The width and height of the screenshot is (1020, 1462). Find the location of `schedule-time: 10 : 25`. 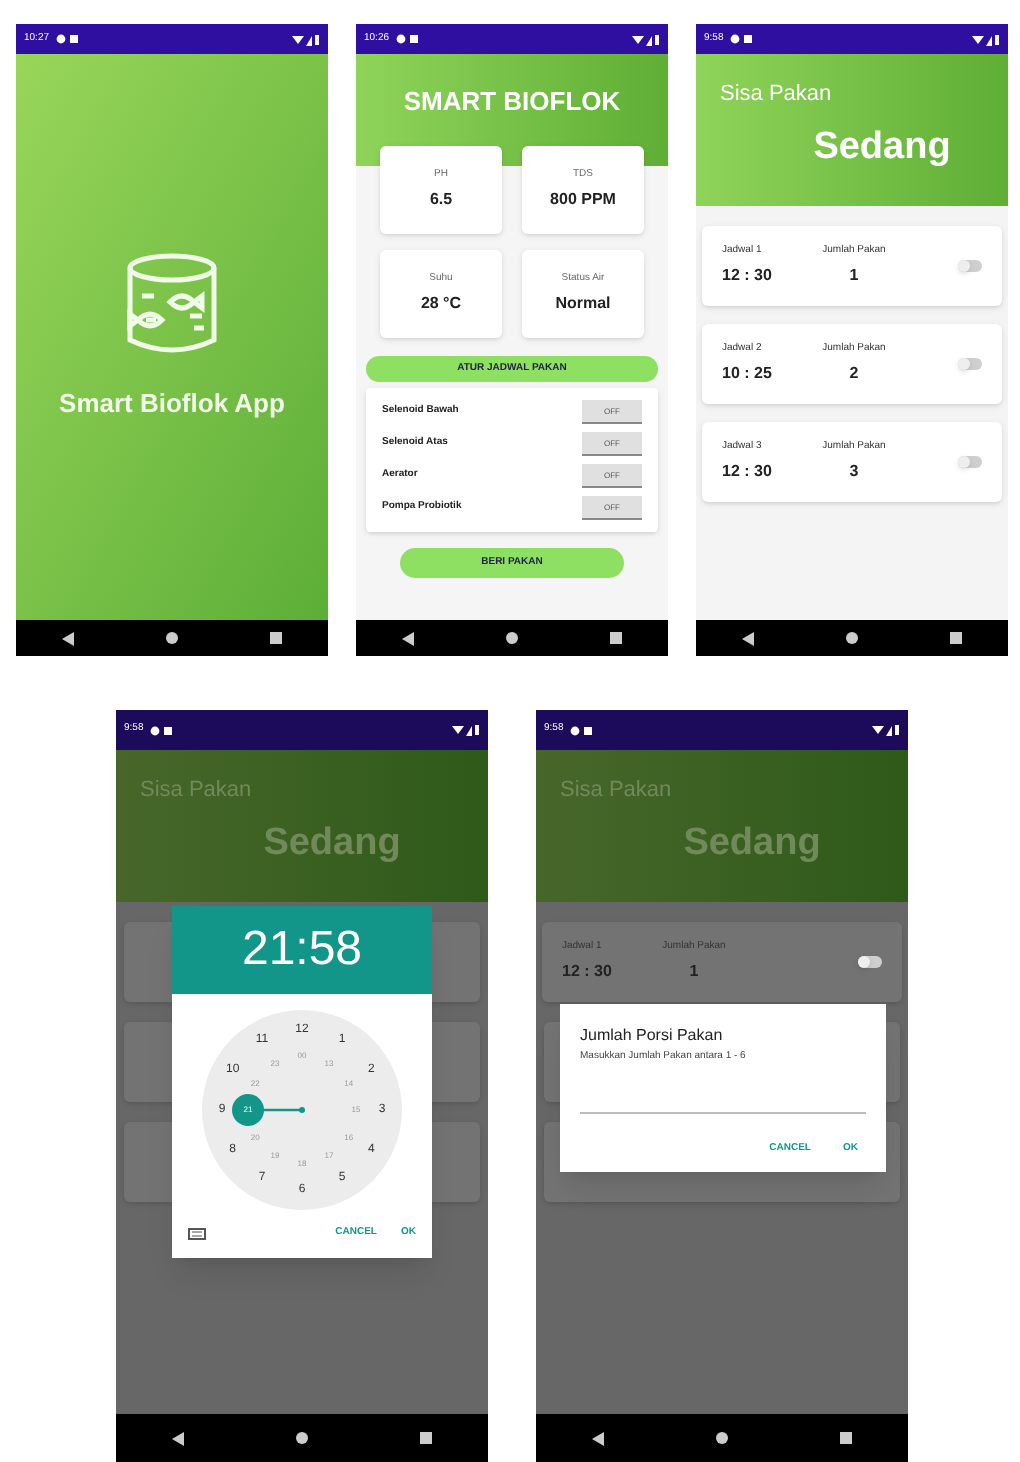

schedule-time: 10 : 25 is located at coordinates (748, 373).